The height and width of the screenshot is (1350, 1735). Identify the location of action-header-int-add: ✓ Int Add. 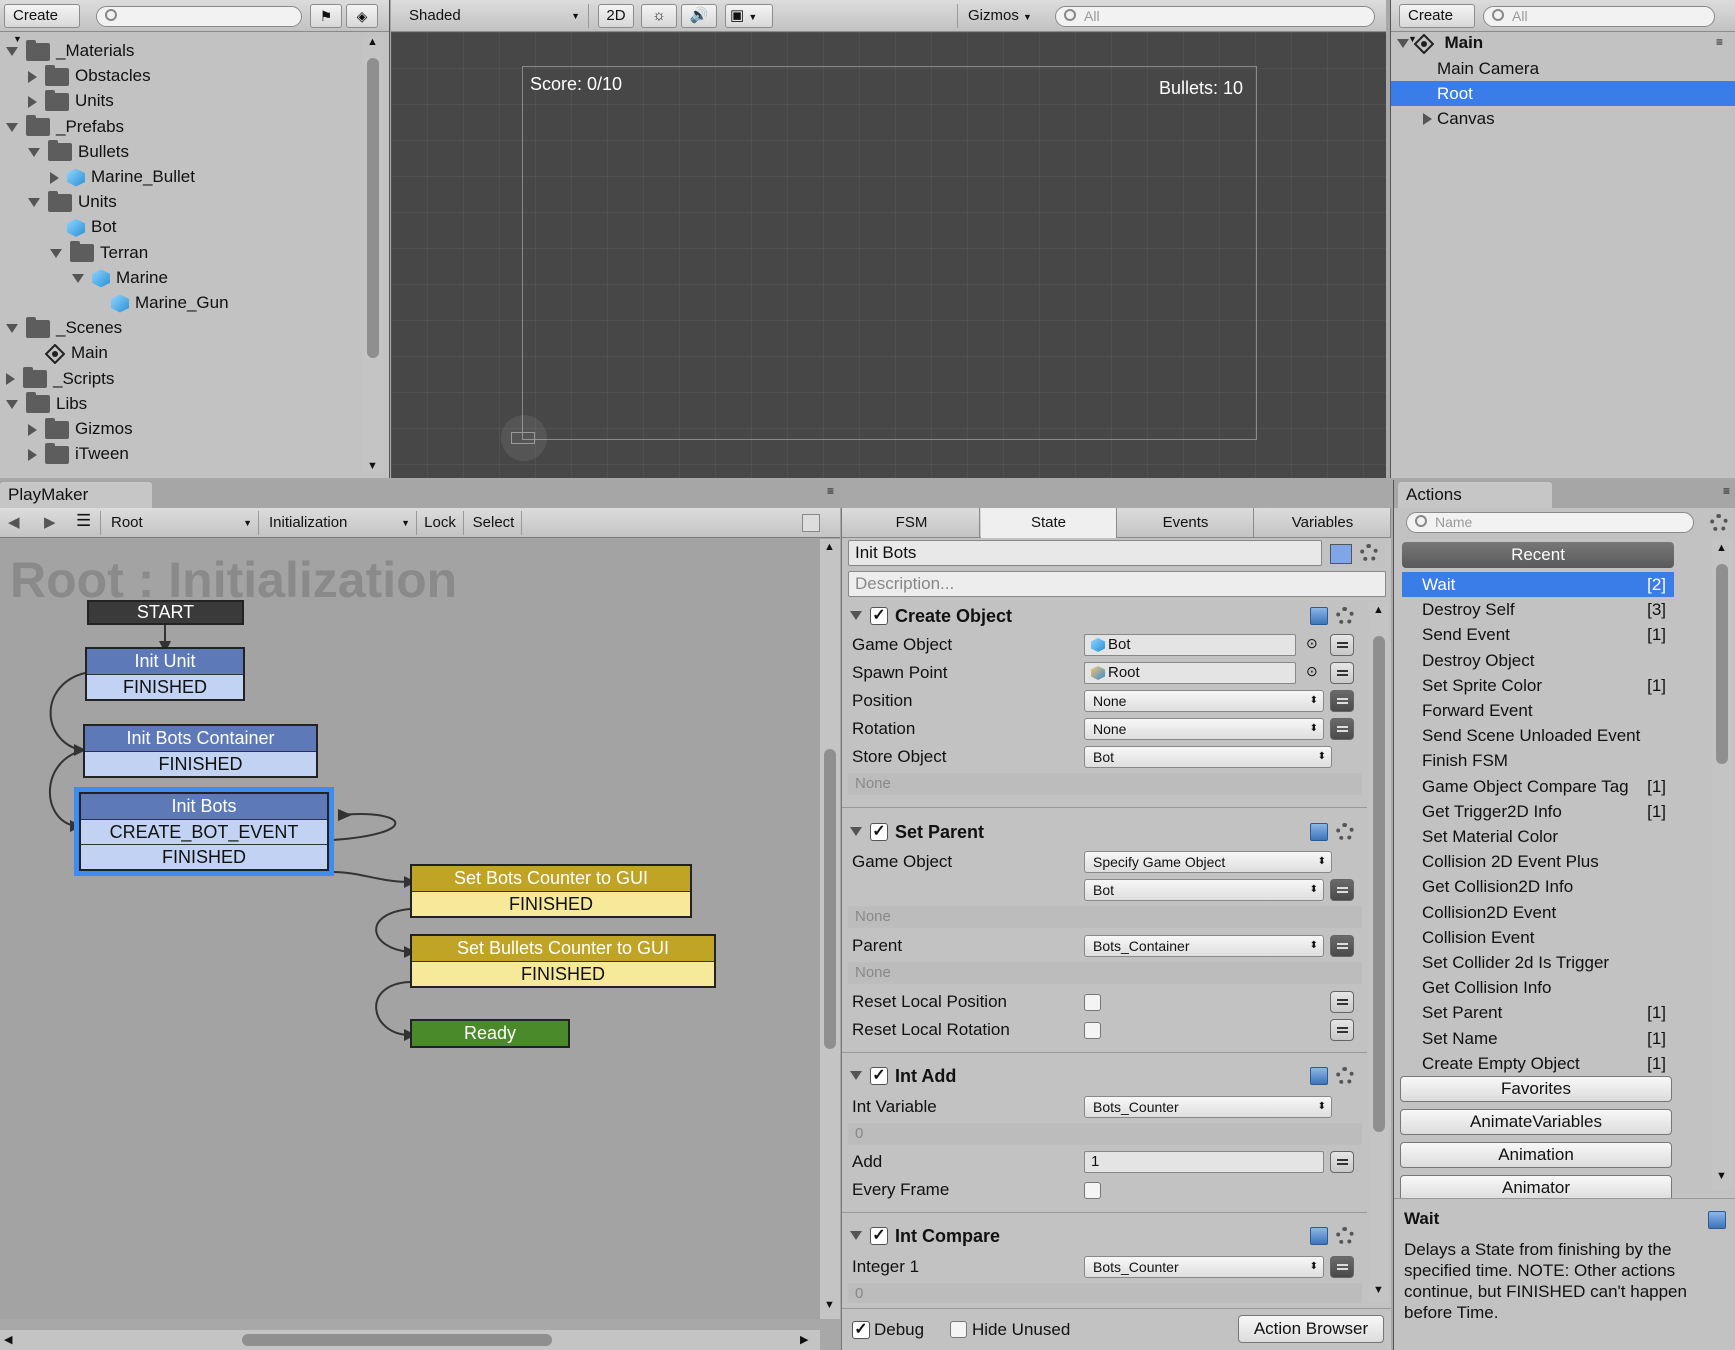
(1104, 1076).